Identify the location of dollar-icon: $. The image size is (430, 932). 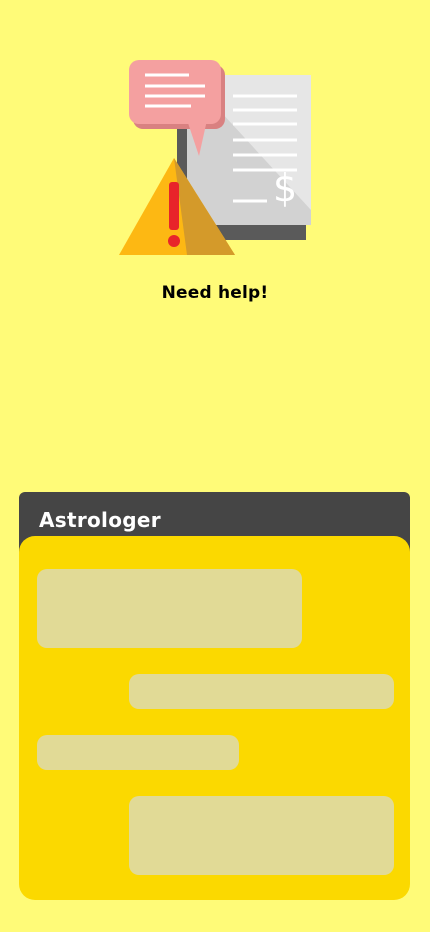
(285, 188).